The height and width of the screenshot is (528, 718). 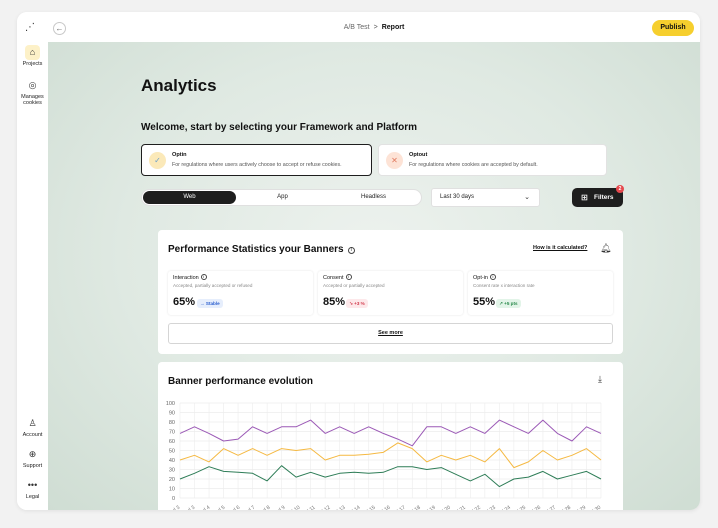 What do you see at coordinates (256, 249) in the screenshot?
I see `stats-title-text: Performance Statistics your Banners` at bounding box center [256, 249].